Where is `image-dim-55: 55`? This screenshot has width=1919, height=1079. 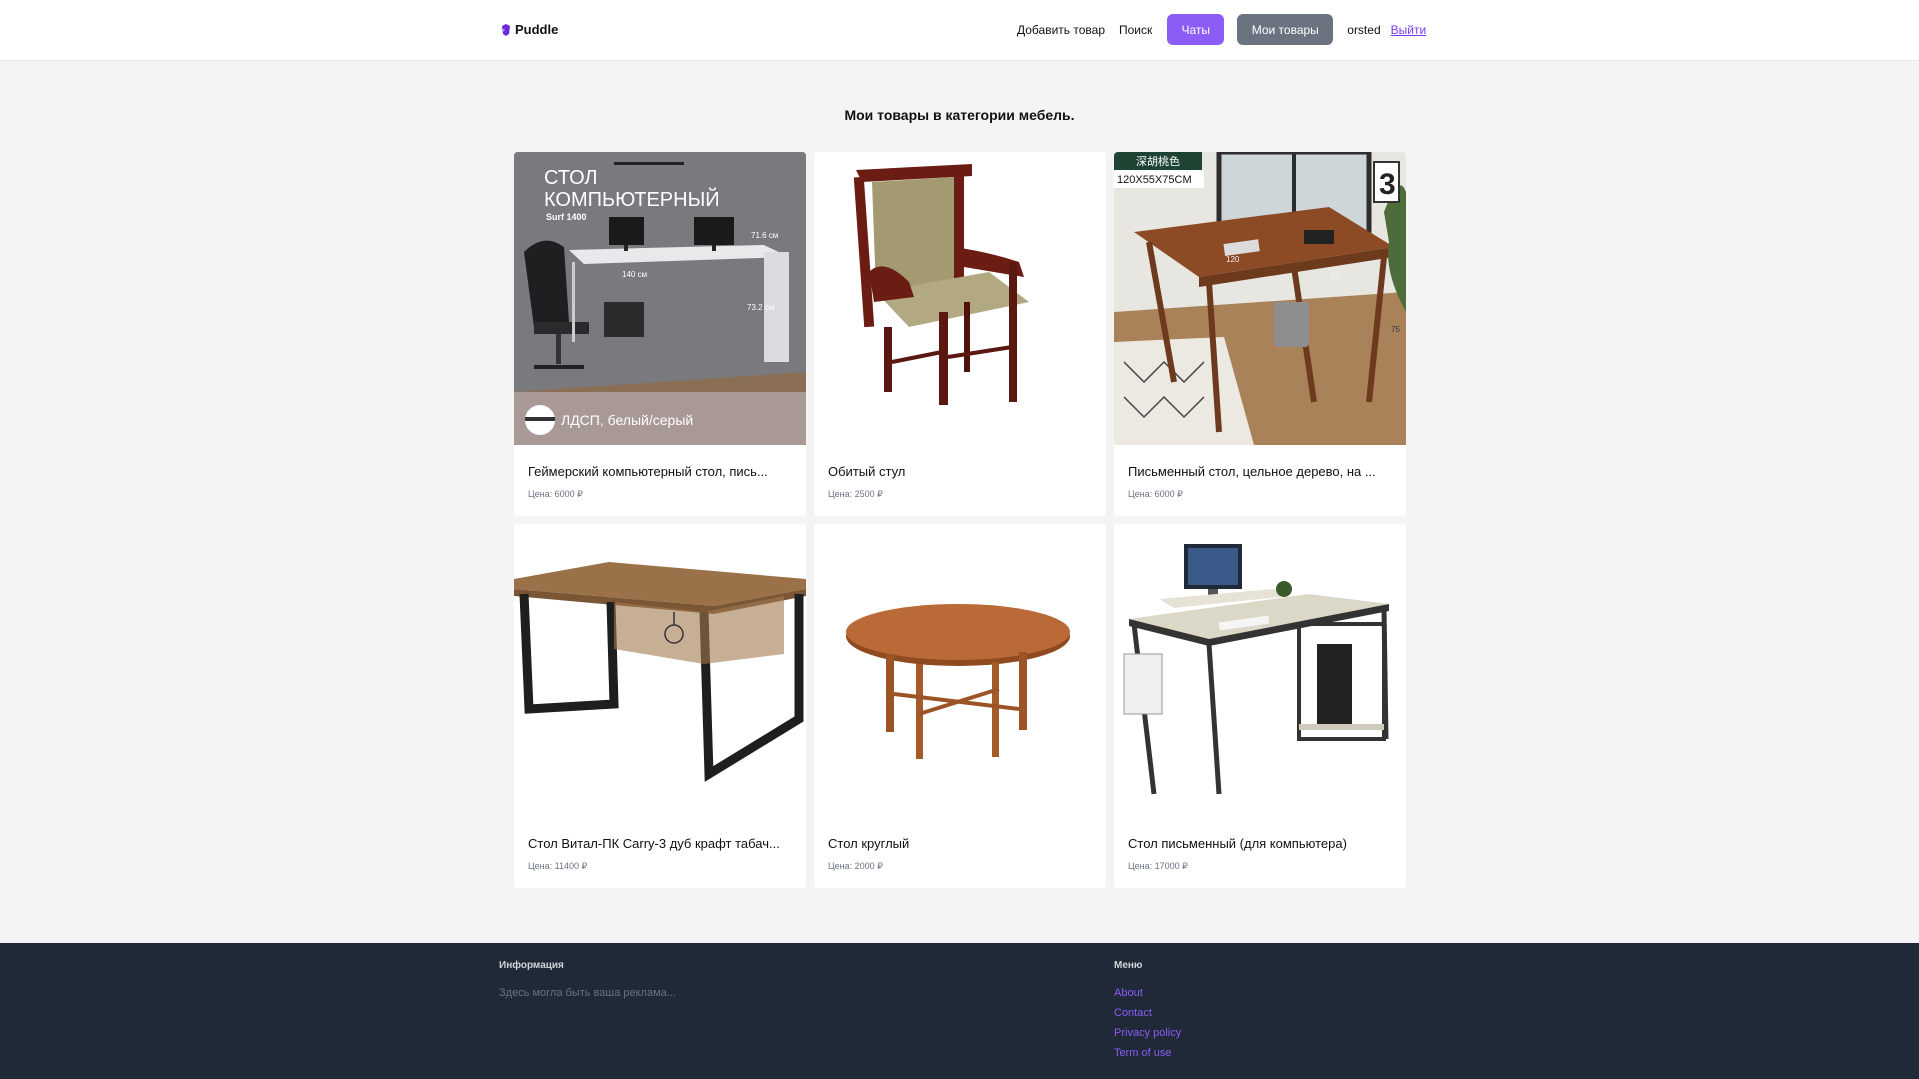 image-dim-55: 55 is located at coordinates (1335, 277).